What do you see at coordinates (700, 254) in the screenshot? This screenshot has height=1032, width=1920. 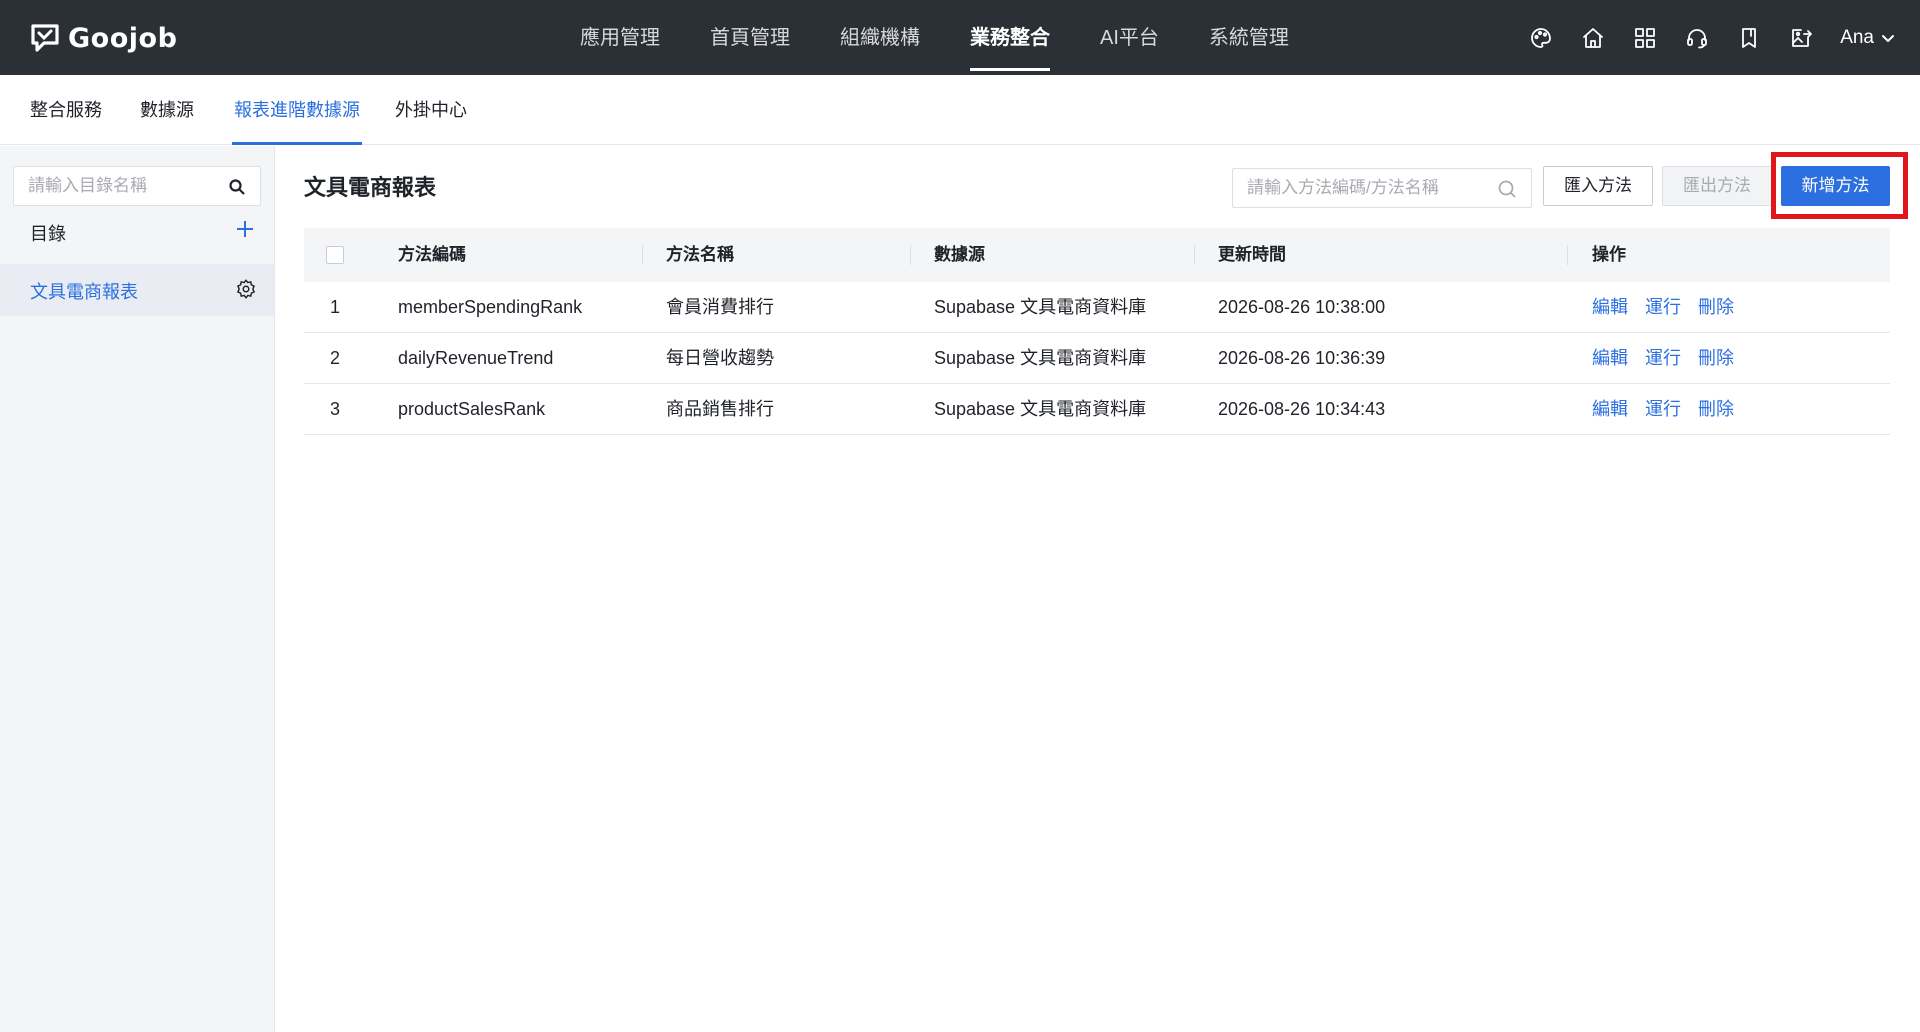 I see `column-header-name: 方法名稱` at bounding box center [700, 254].